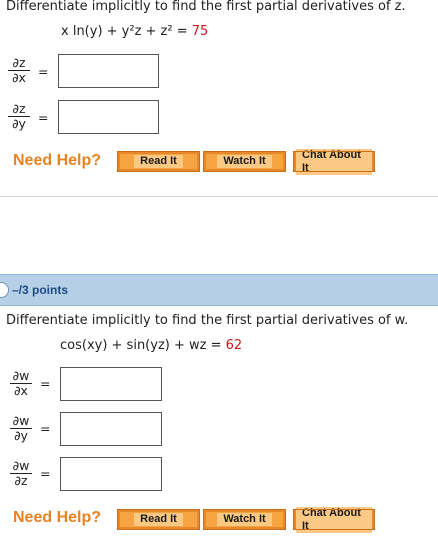 The width and height of the screenshot is (438, 537). Describe the element at coordinates (57, 517) in the screenshot. I see `q2-need-help-label: Need Help?` at that location.